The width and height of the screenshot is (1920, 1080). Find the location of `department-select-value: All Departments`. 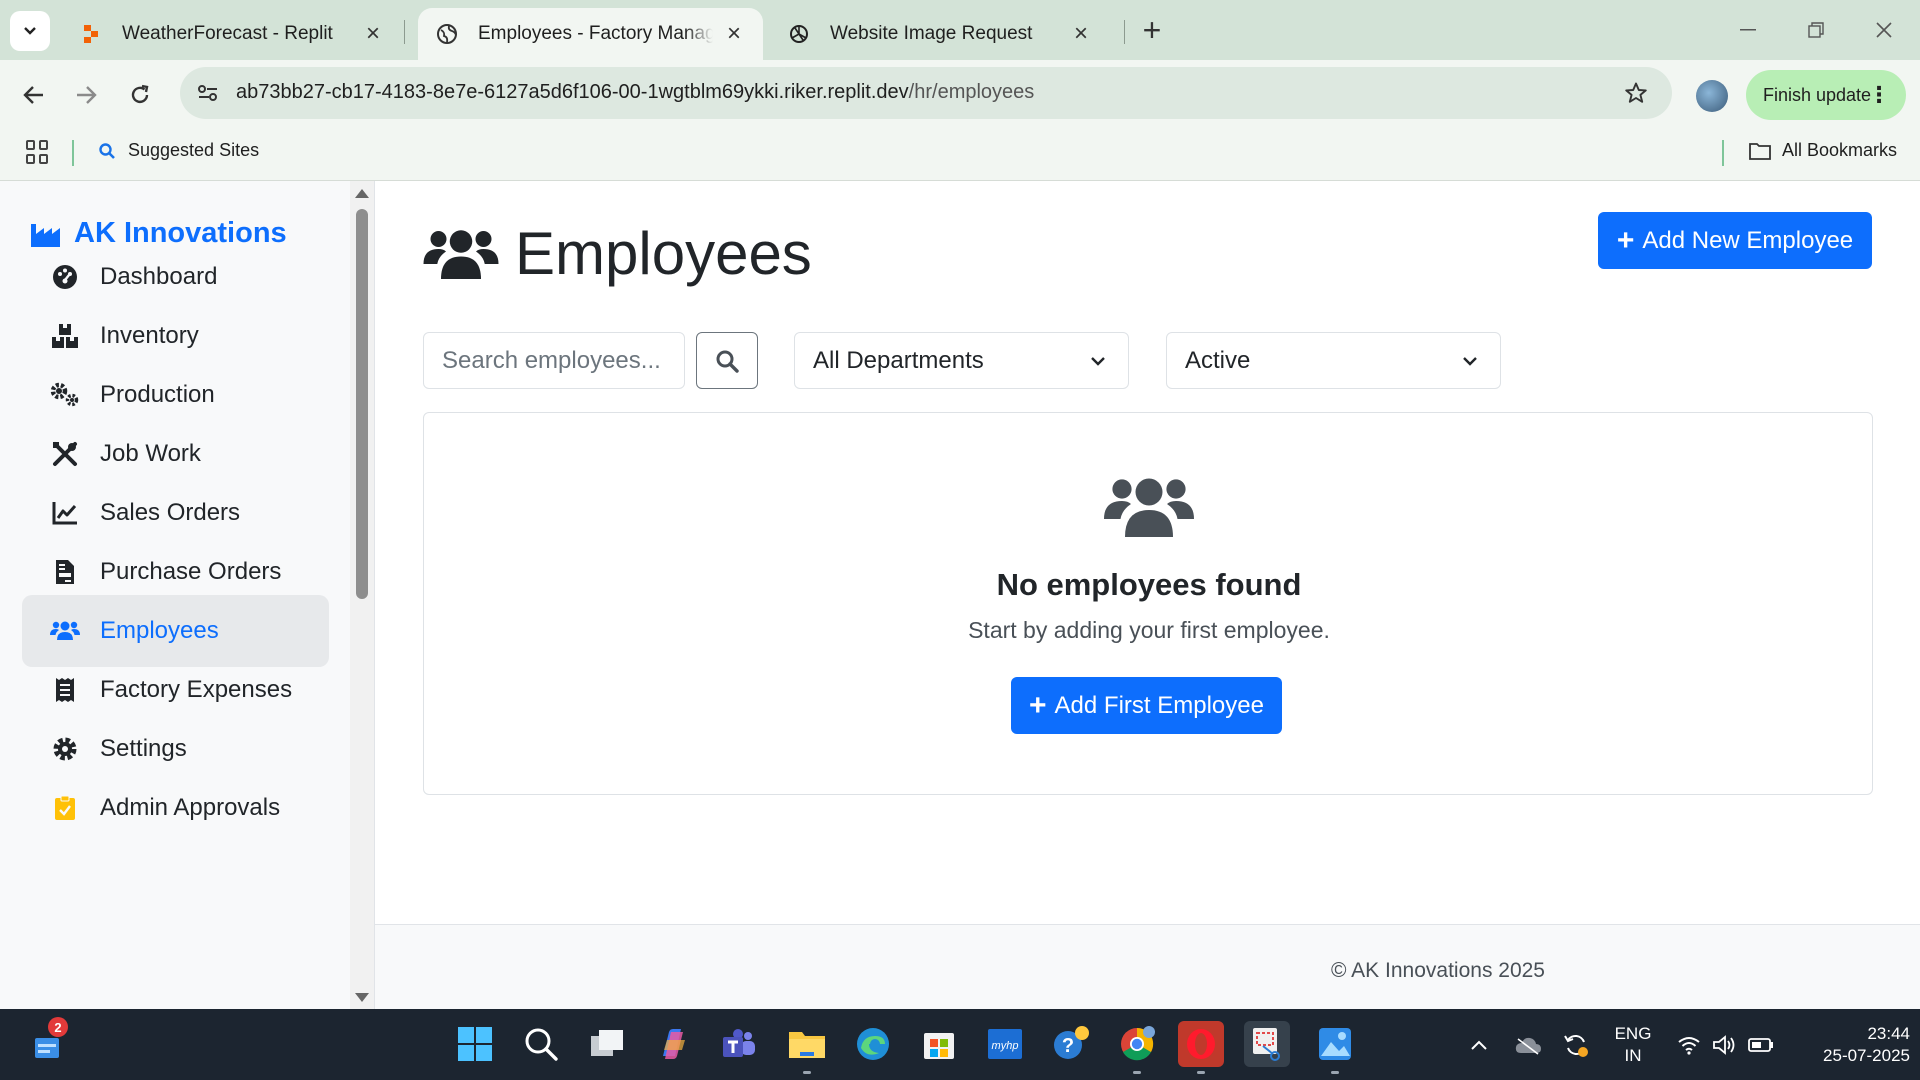

department-select-value: All Departments is located at coordinates (898, 360).